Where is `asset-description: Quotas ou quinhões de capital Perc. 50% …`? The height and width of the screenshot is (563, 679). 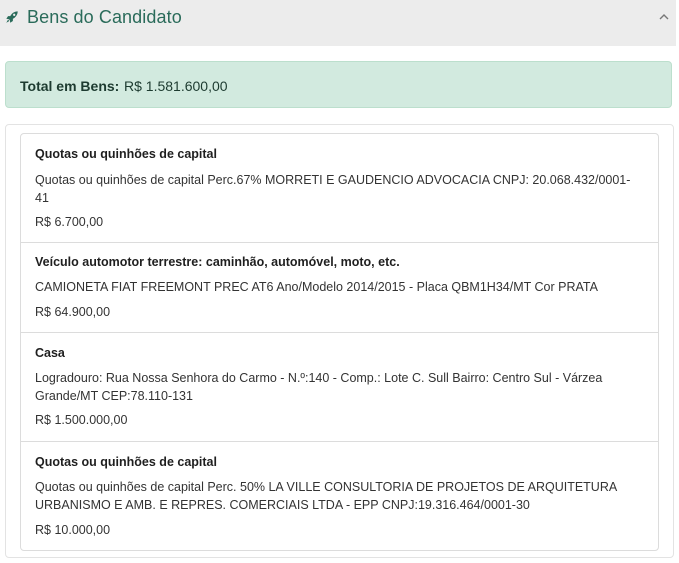
asset-description: Quotas ou quinhões de capital Perc. 50% … is located at coordinates (326, 496).